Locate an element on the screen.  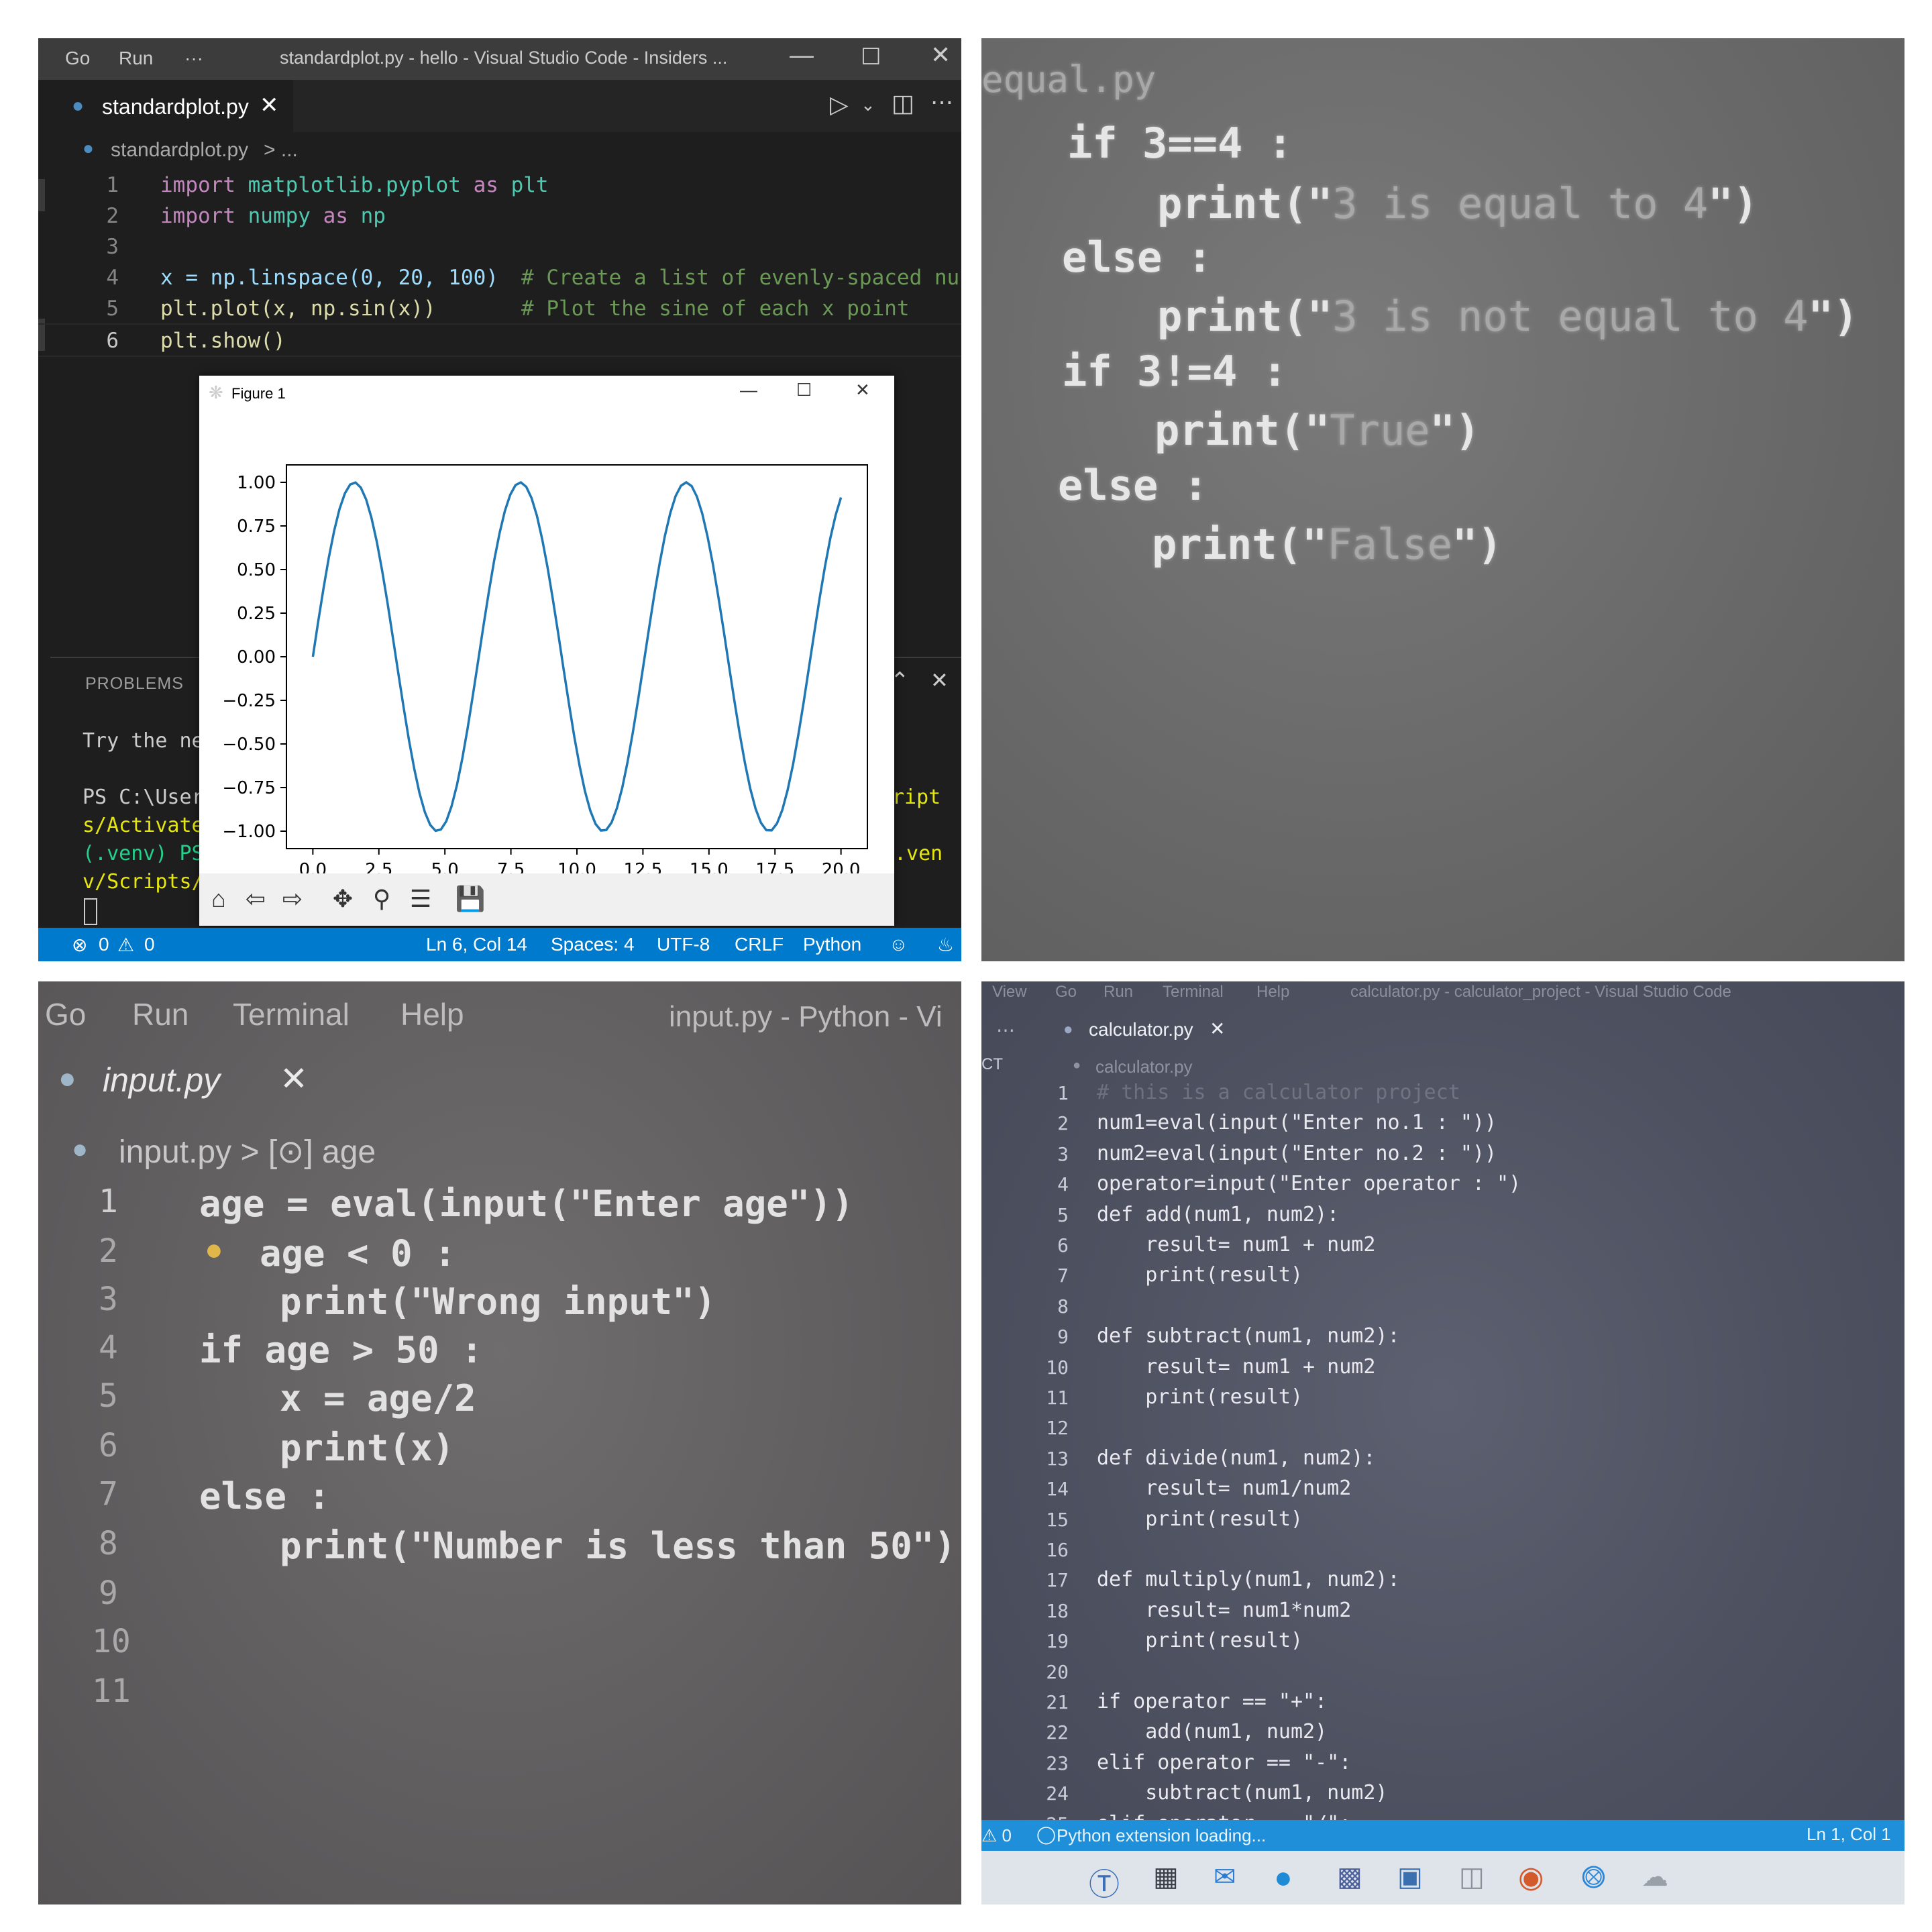
warning-icon: ⚠ is located at coordinates (125, 945).